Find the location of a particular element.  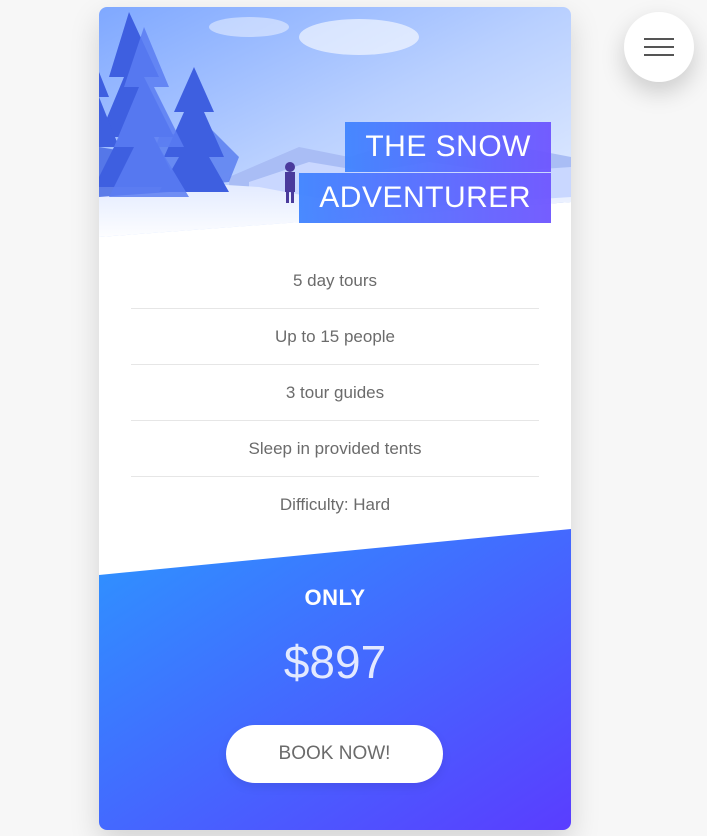

price-value: $897 is located at coordinates (335, 662).